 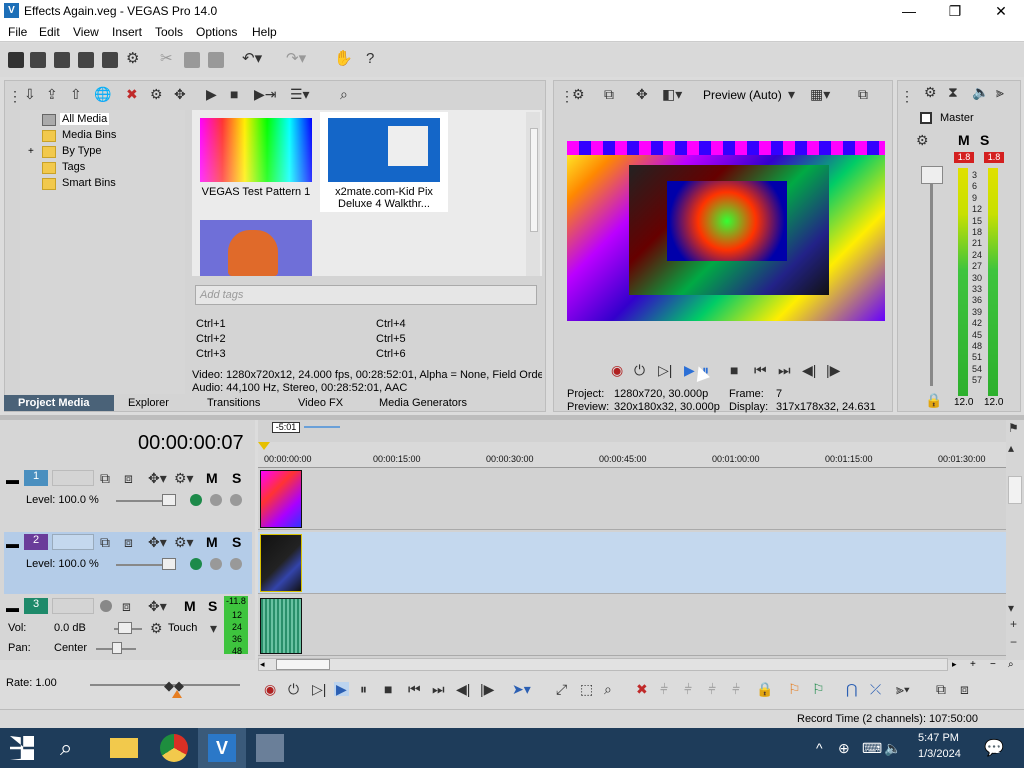 What do you see at coordinates (609, 94) in the screenshot?
I see `external-monitor-icon: ⧉` at bounding box center [609, 94].